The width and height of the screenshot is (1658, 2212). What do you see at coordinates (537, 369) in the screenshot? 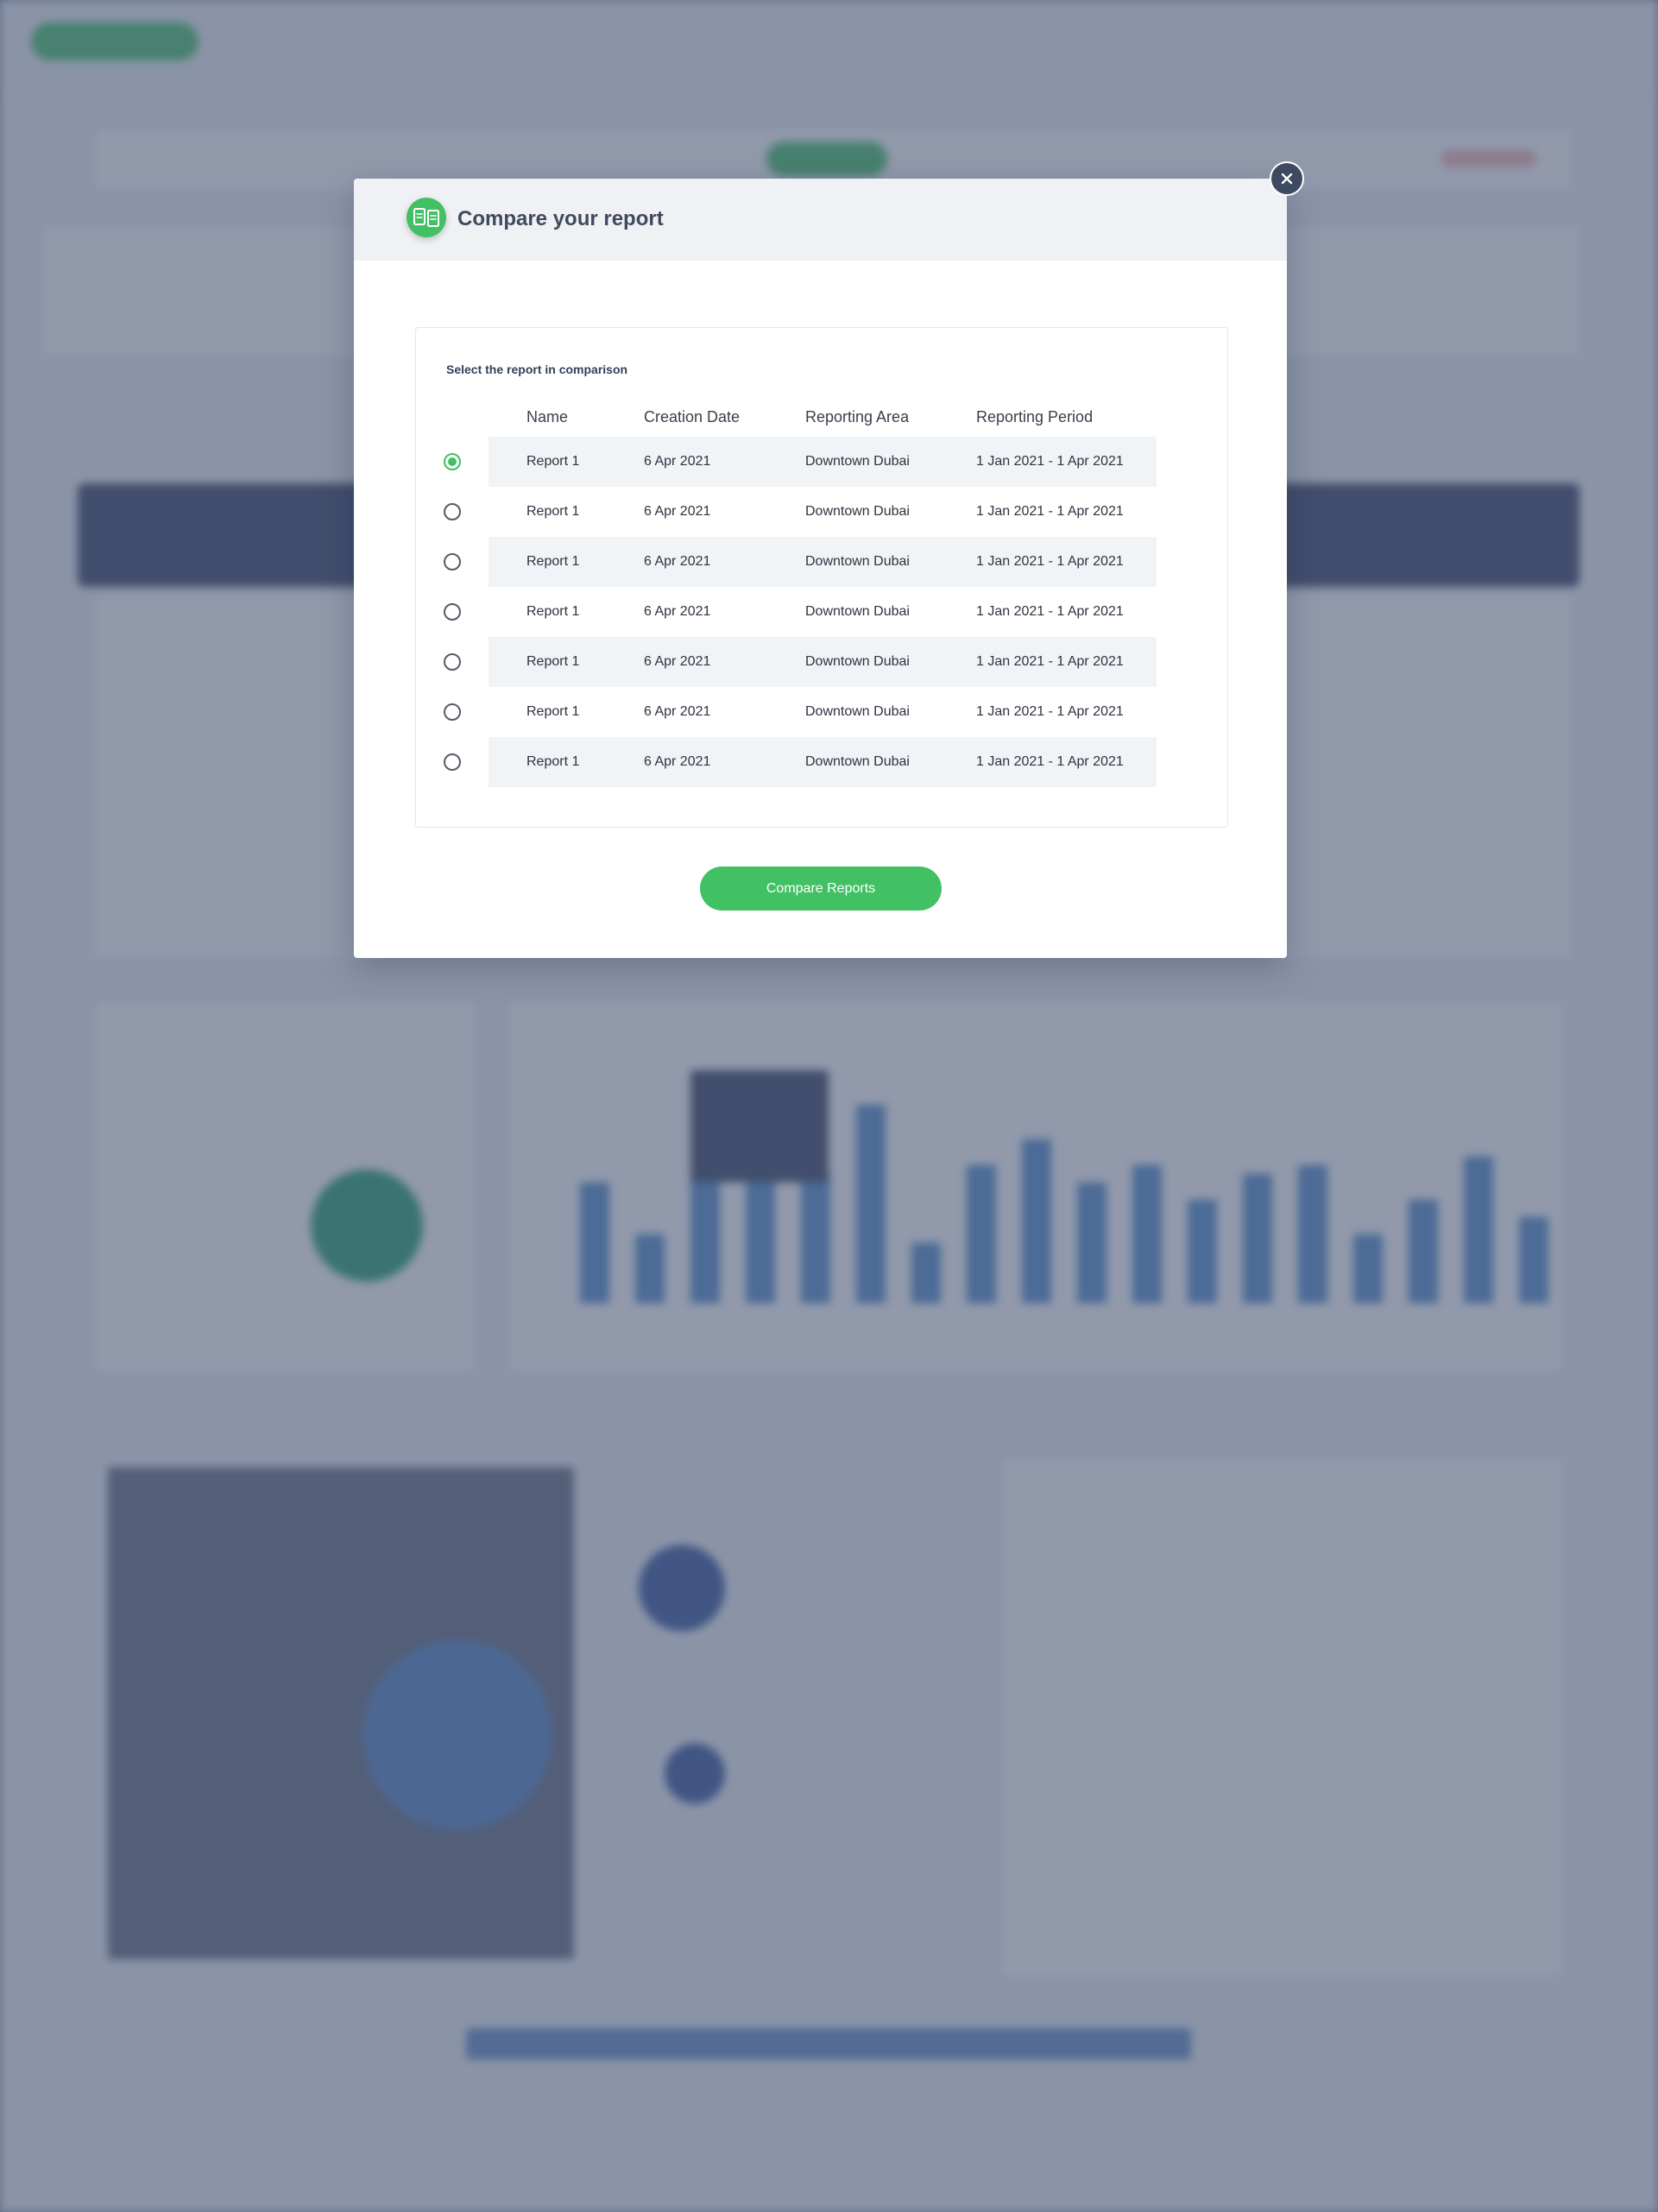
I see `table-caption: Select the report in comparison` at bounding box center [537, 369].